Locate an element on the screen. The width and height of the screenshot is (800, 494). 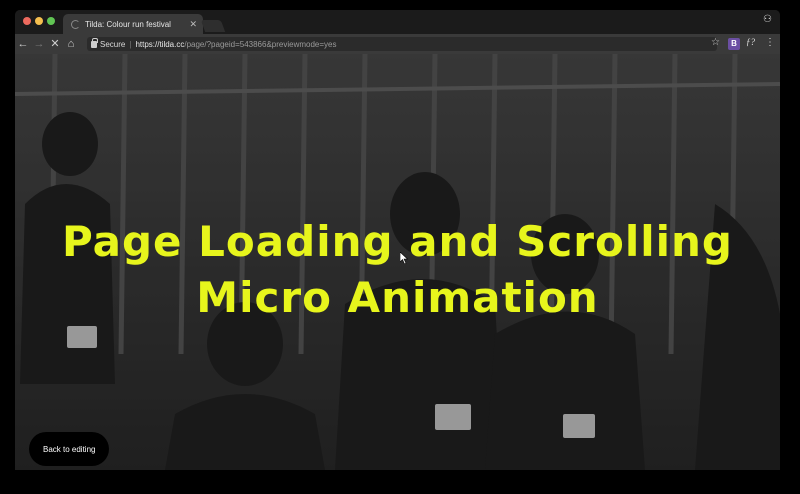
home-icon: ⌂ is located at coordinates (71, 44).